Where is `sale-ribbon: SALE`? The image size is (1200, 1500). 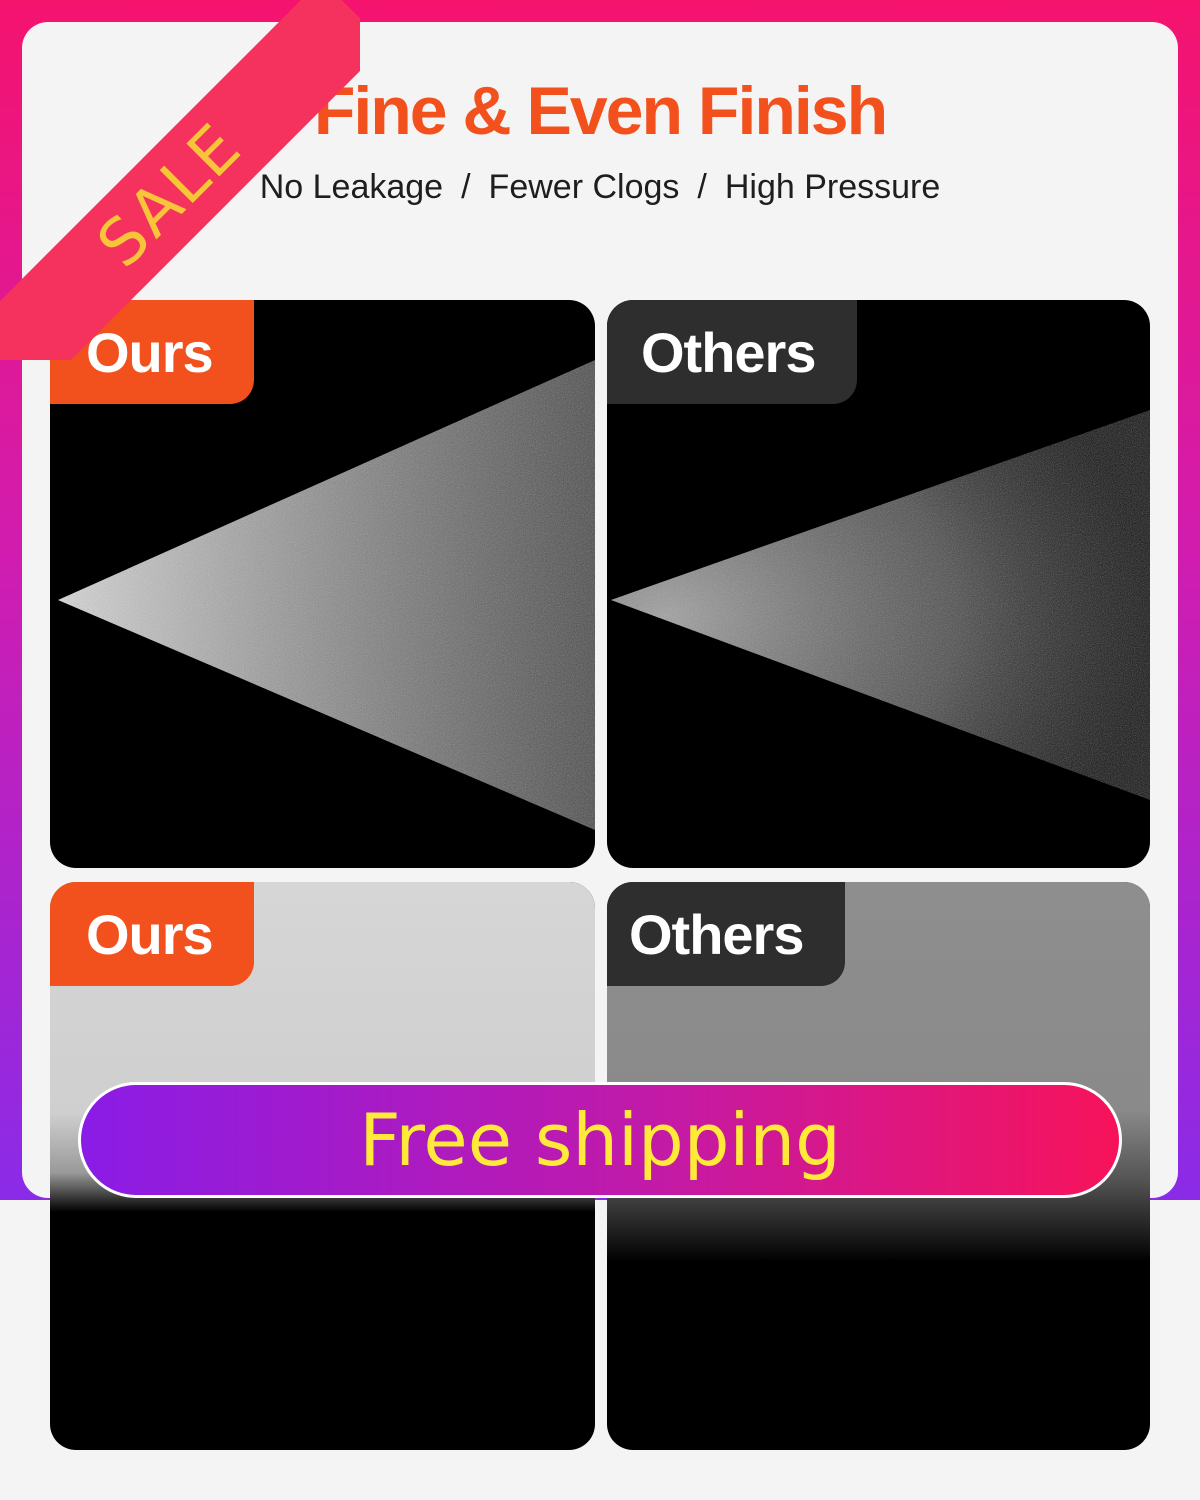
sale-ribbon: SALE is located at coordinates (180, 180).